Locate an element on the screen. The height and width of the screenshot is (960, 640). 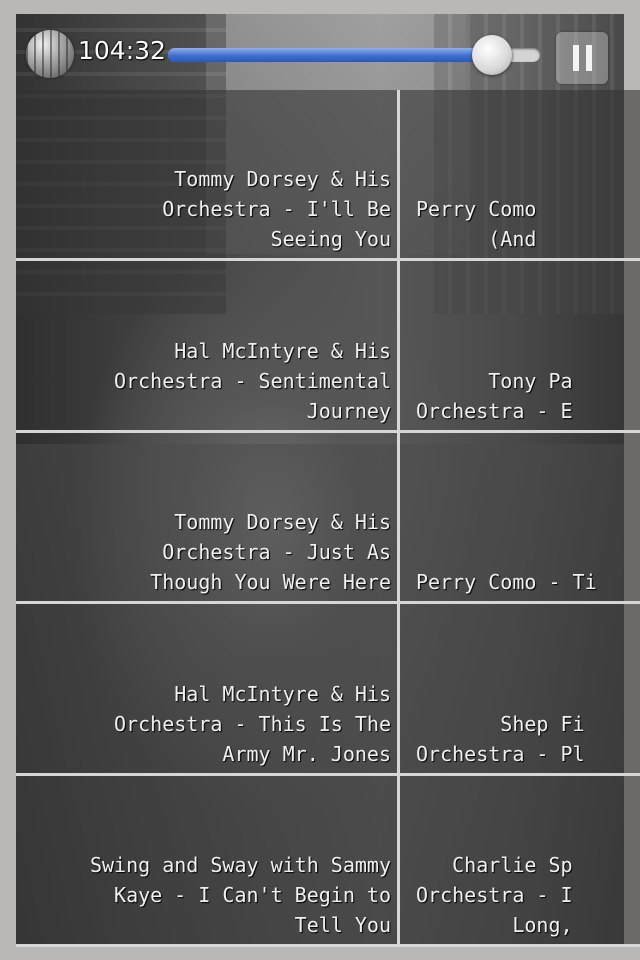
track-title-line: Perry Como - Ti is located at coordinates (506, 582).